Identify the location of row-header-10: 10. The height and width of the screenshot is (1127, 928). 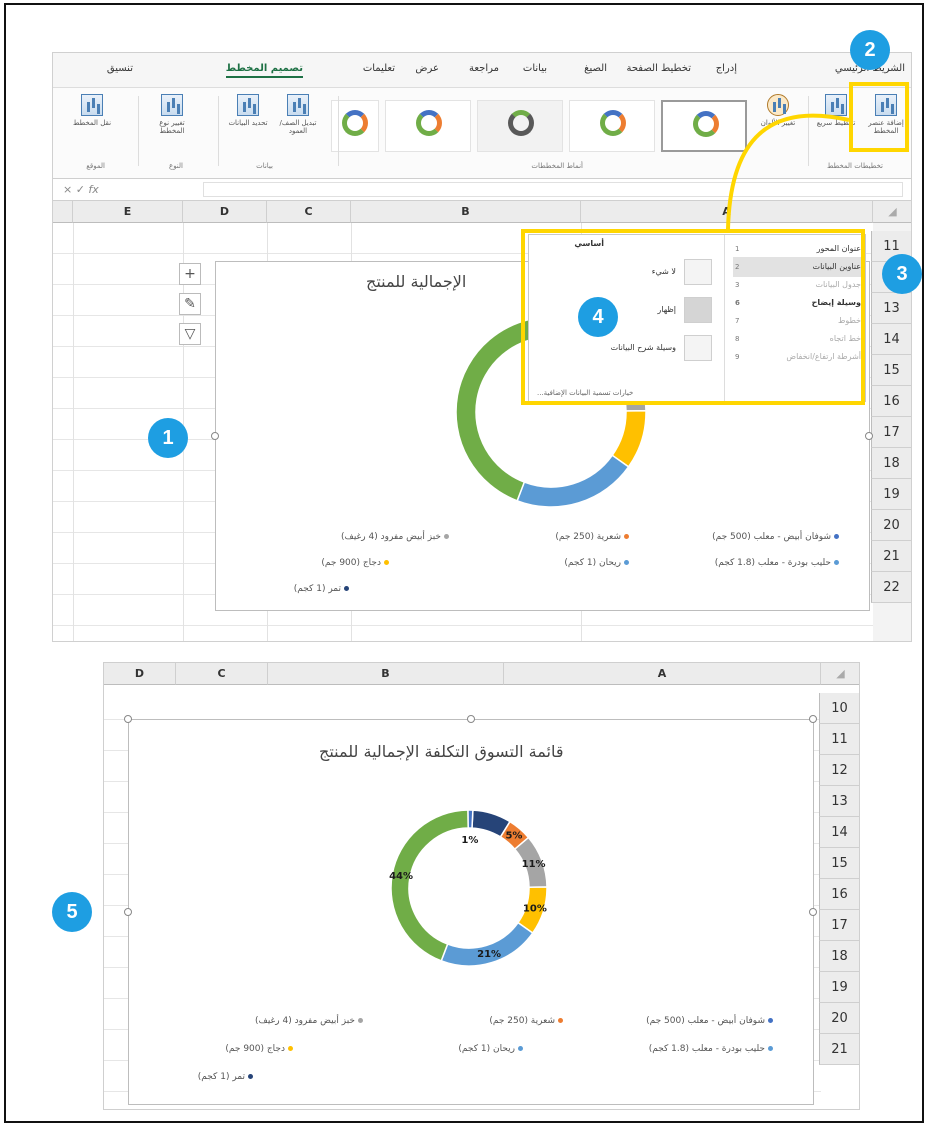
(839, 708).